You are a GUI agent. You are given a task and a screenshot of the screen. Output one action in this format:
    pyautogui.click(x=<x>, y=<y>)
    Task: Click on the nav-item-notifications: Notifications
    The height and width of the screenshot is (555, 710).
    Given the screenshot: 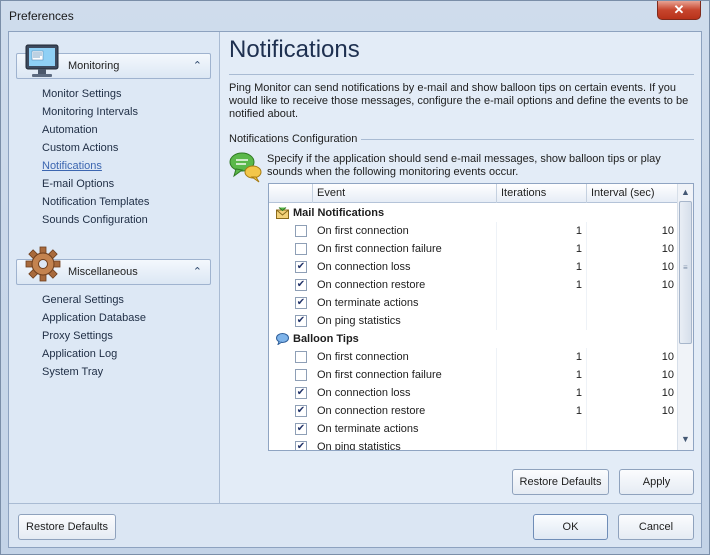 What is the action you would take?
    pyautogui.click(x=95, y=166)
    